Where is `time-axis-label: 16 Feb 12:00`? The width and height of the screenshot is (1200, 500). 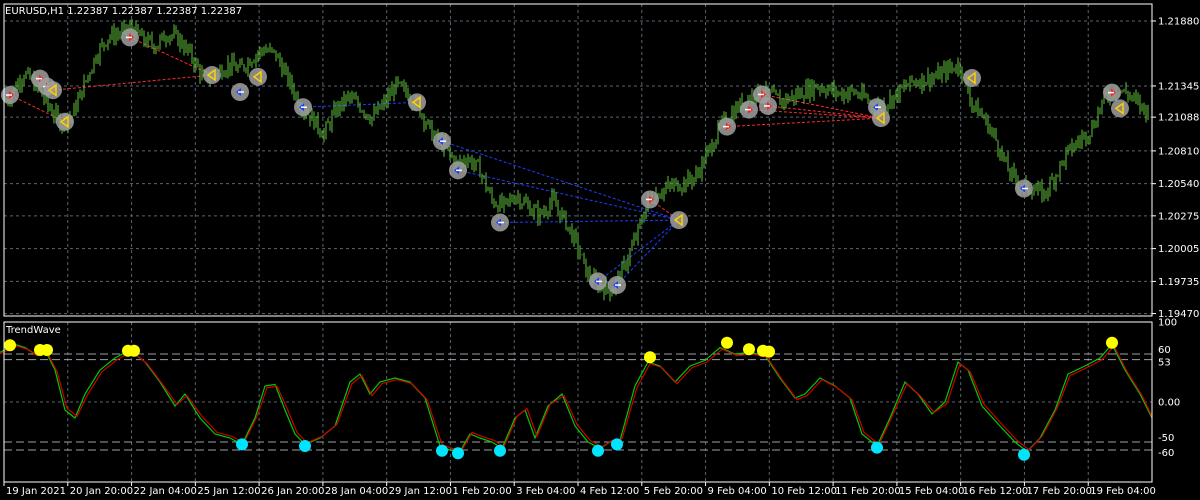 time-axis-label: 16 Feb 12:00 is located at coordinates (996, 491).